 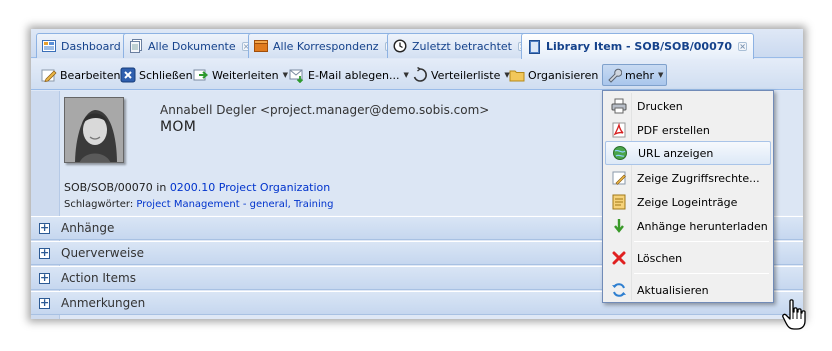 I want to click on keywords-label: Schlagwörter:, so click(x=99, y=204).